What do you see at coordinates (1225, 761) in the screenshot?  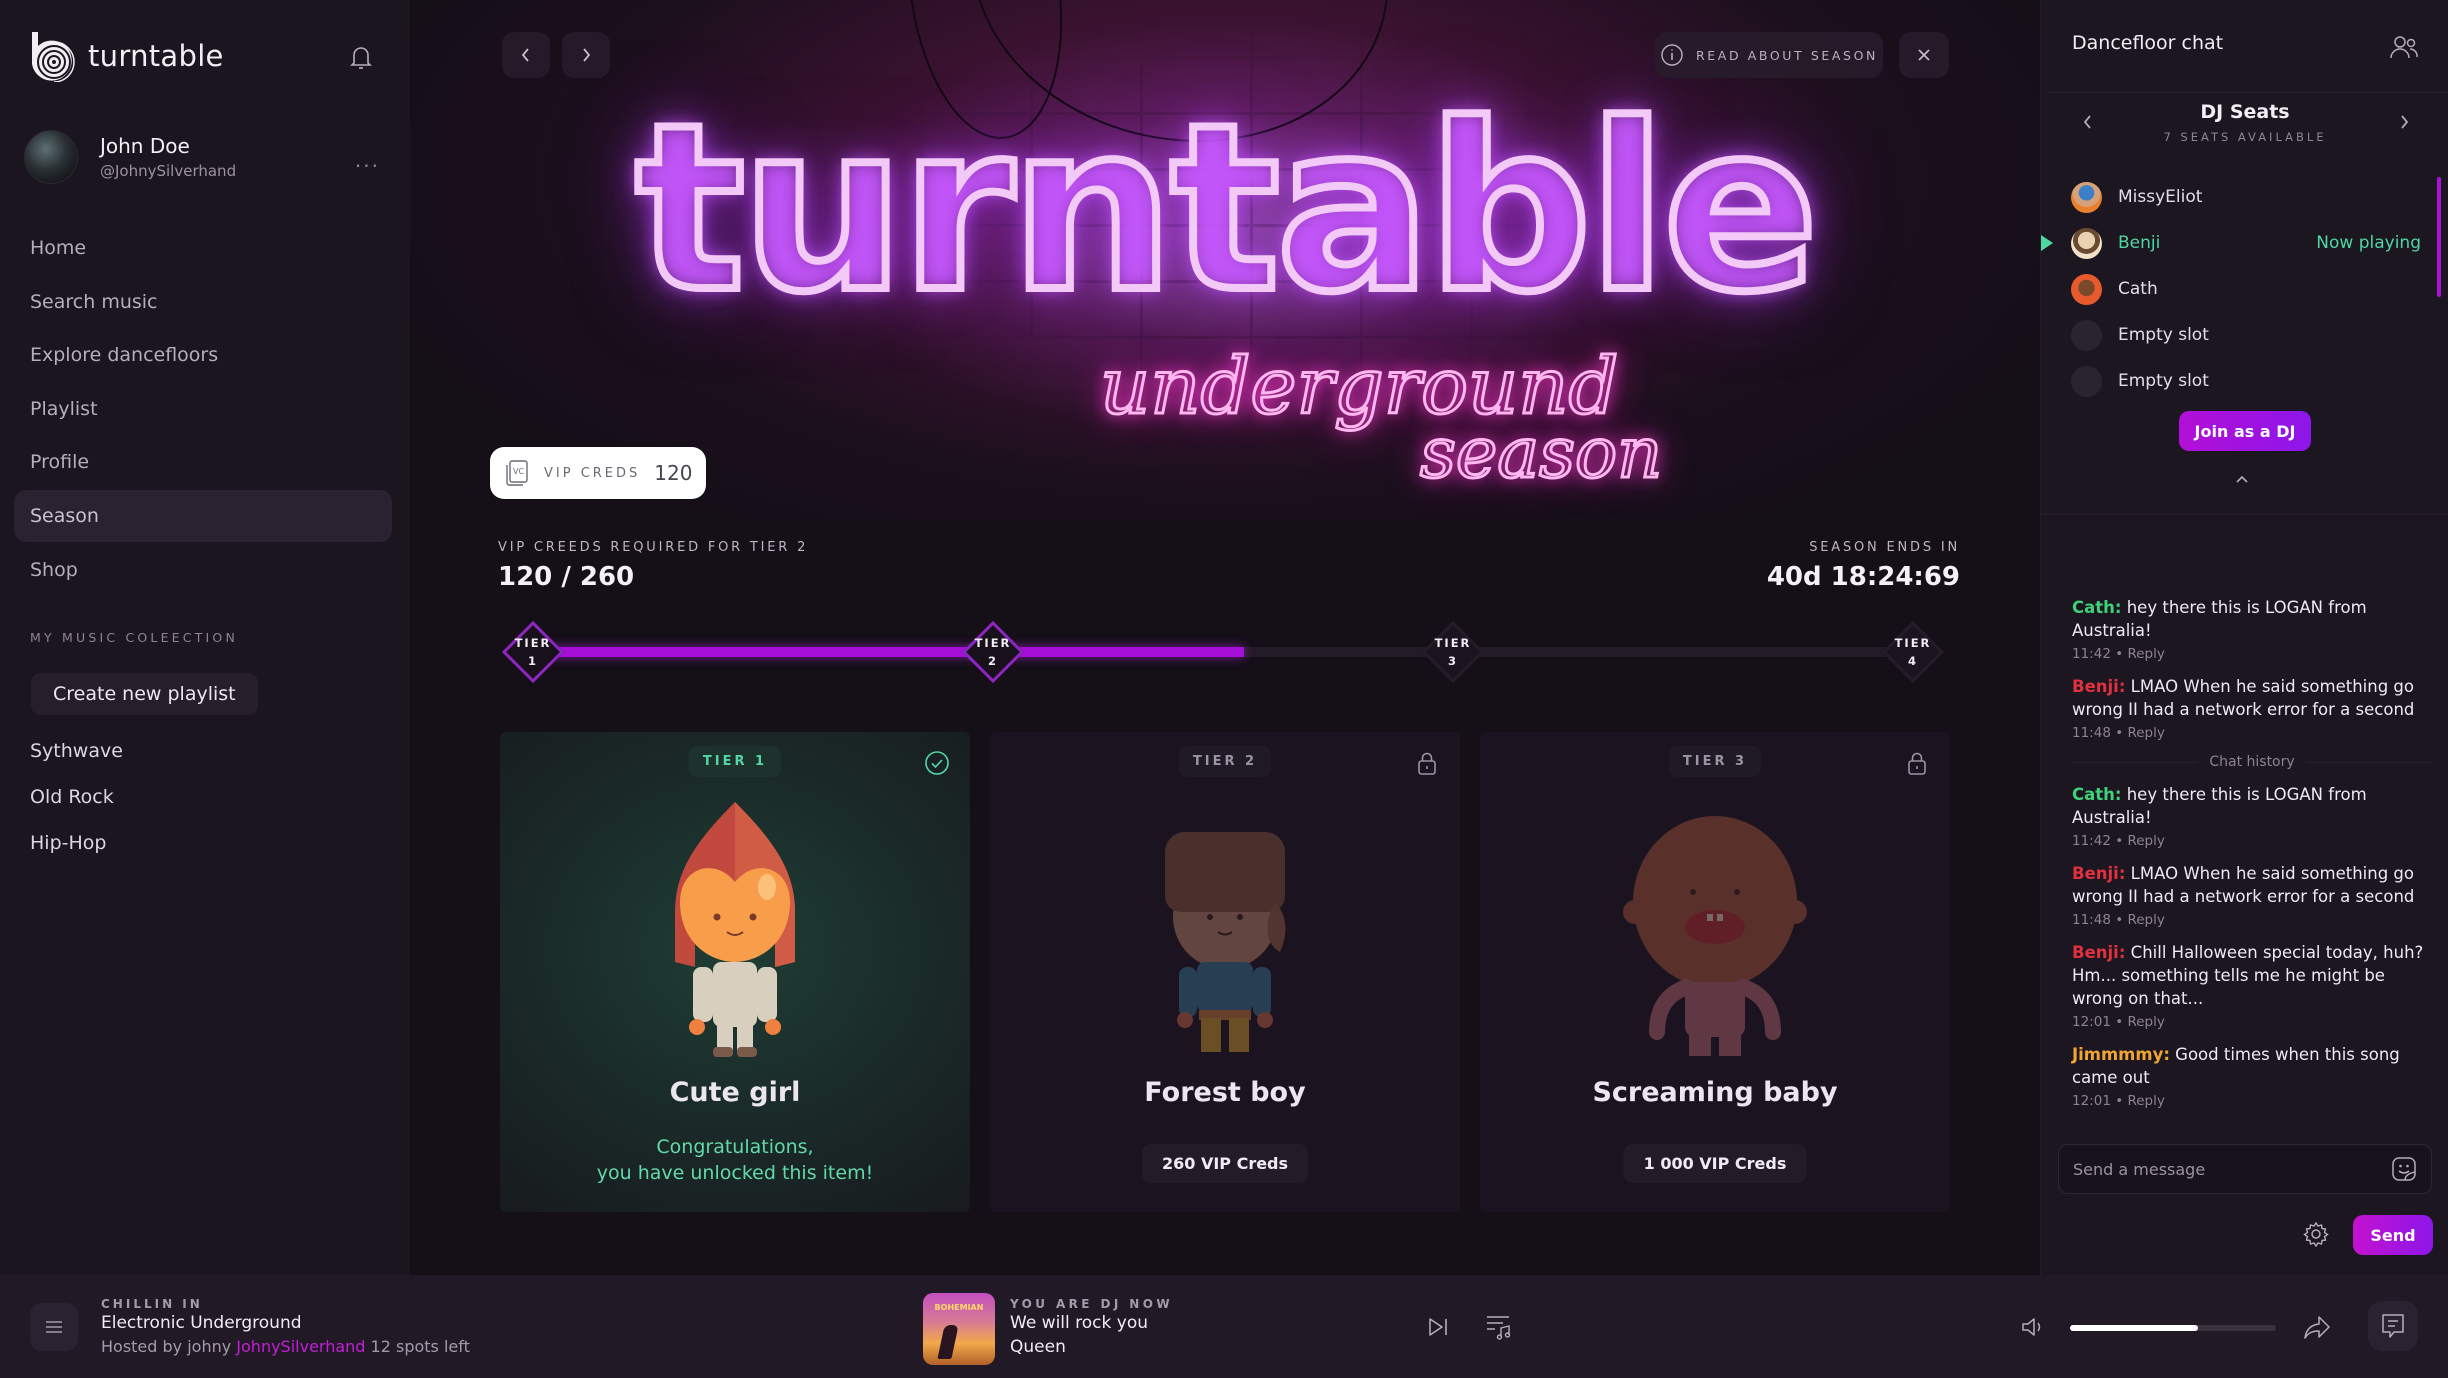 I see `tier-chip: TIER 2` at bounding box center [1225, 761].